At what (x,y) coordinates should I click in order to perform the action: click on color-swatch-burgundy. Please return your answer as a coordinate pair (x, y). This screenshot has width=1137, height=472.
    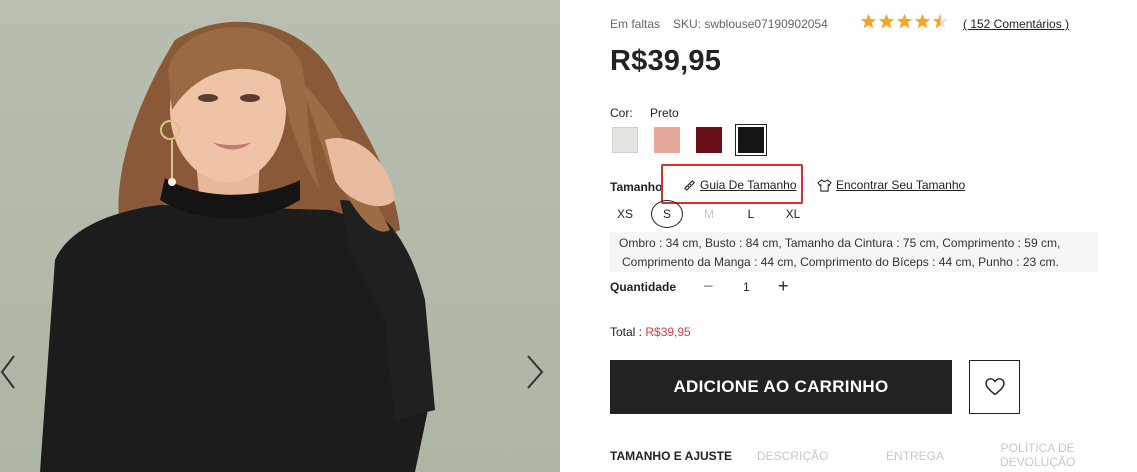
    Looking at the image, I should click on (709, 140).